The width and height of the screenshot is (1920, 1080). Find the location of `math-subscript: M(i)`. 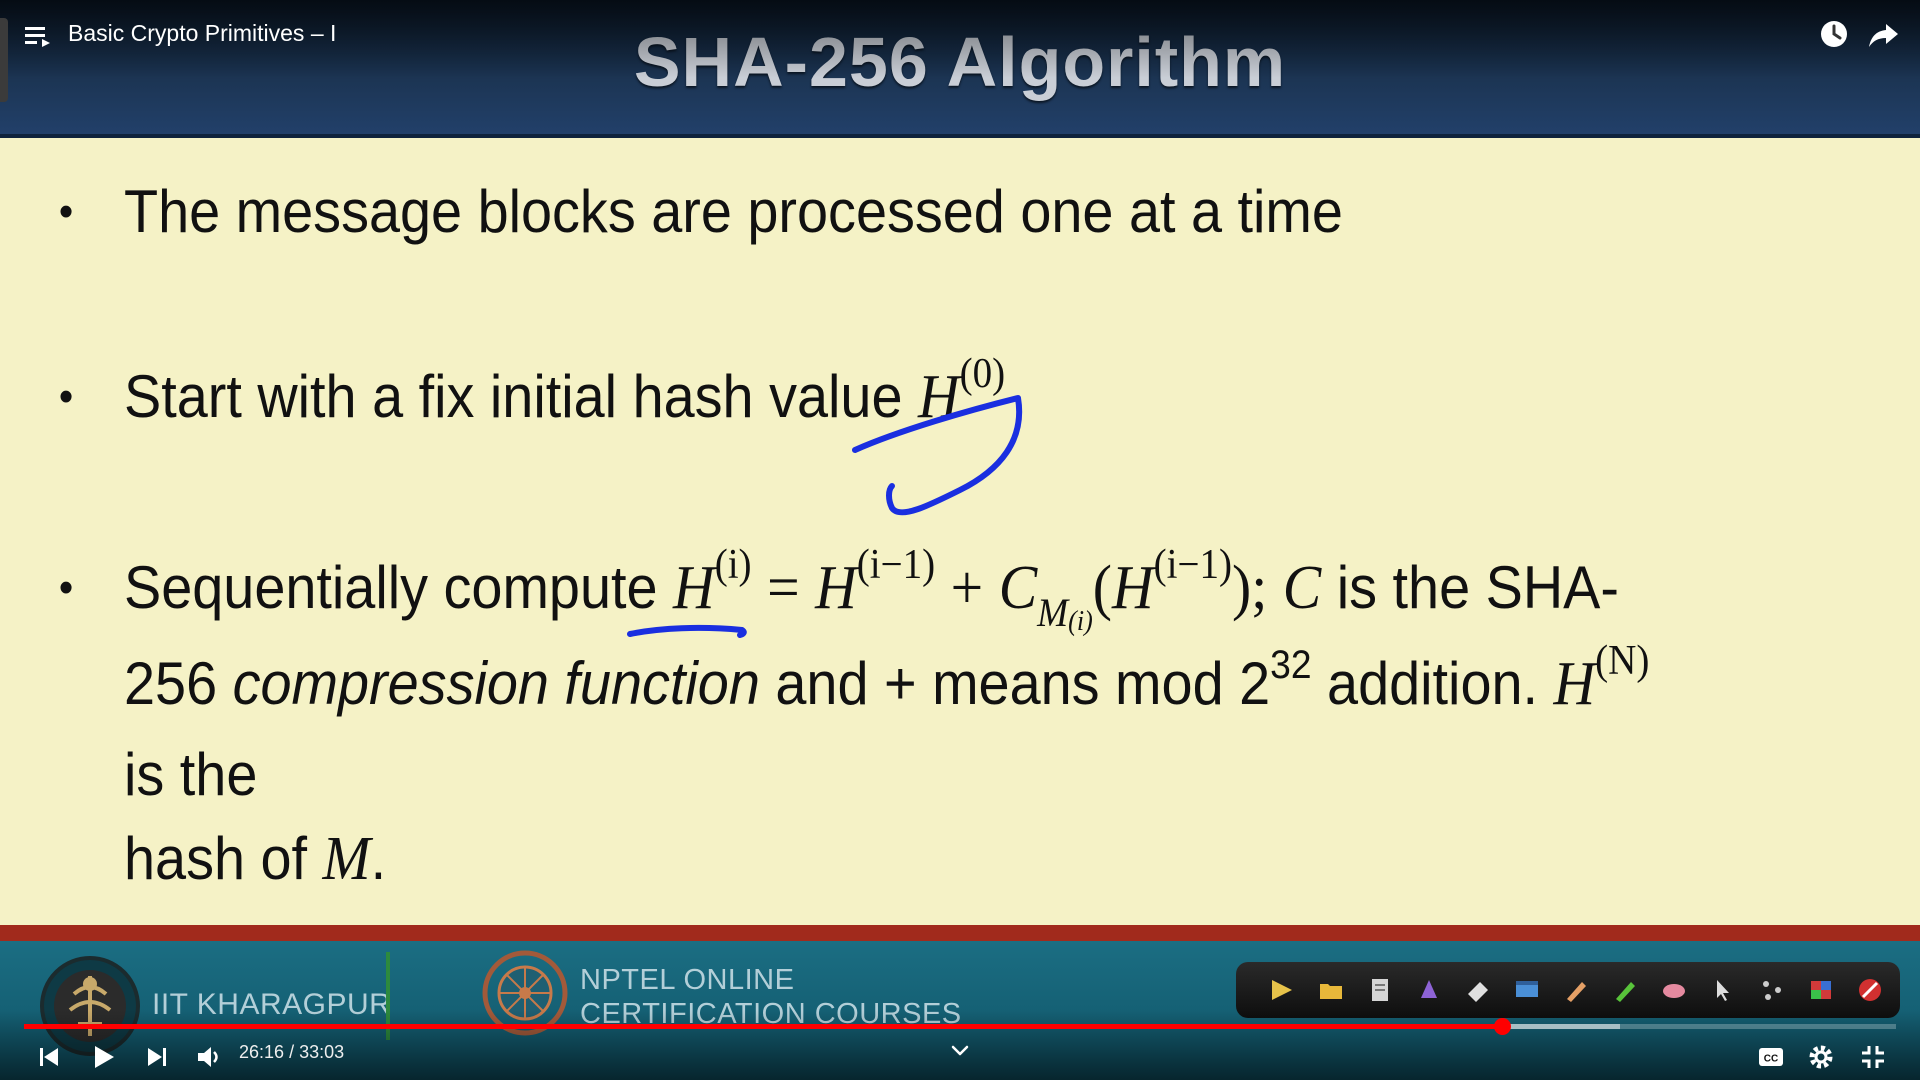

math-subscript: M(i) is located at coordinates (1065, 613).